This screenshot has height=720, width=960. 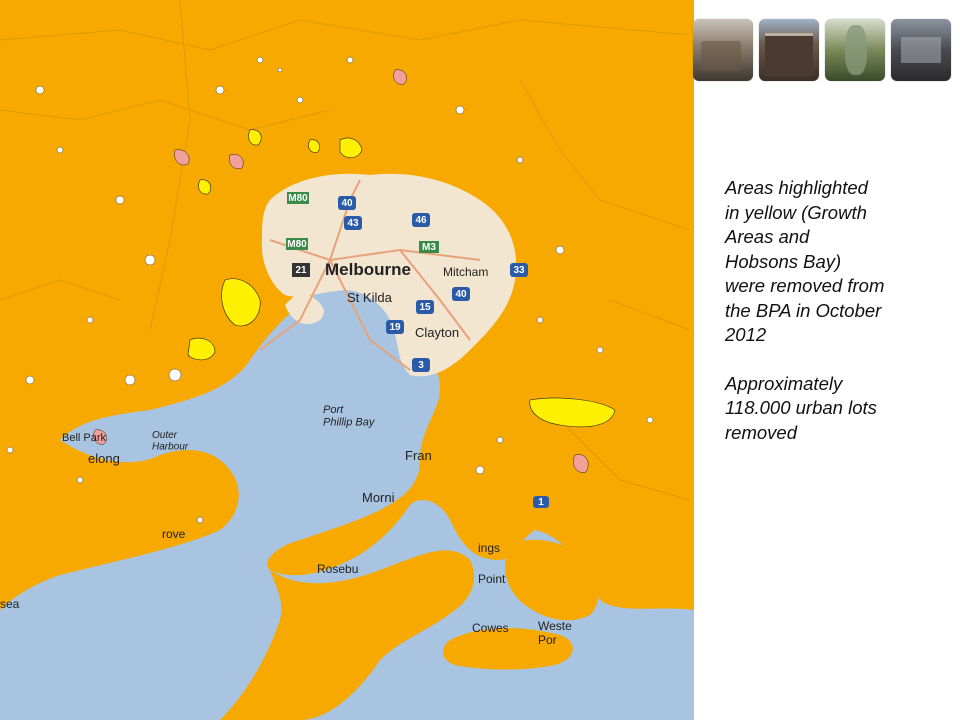 What do you see at coordinates (437, 332) in the screenshot?
I see `label-clayton: Clayton` at bounding box center [437, 332].